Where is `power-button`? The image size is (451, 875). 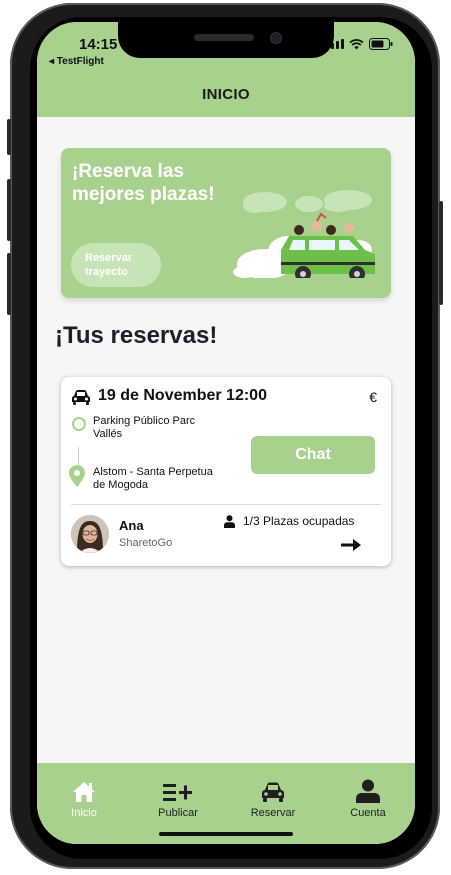
power-button is located at coordinates (441, 253).